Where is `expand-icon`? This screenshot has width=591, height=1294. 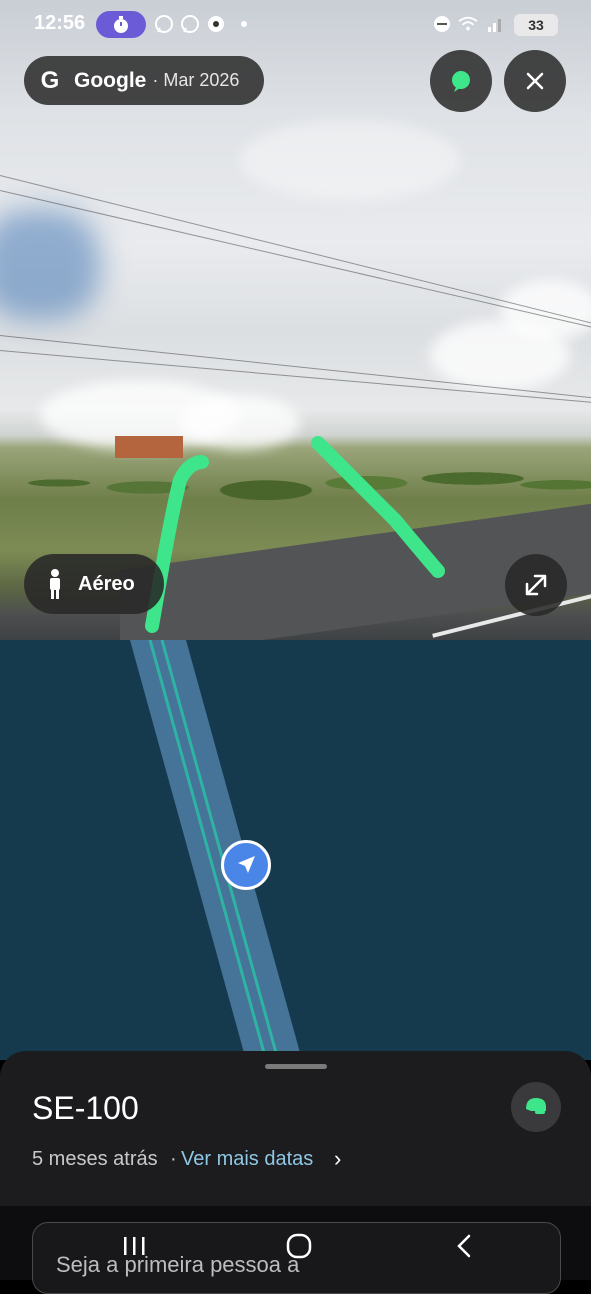
expand-icon is located at coordinates (536, 585).